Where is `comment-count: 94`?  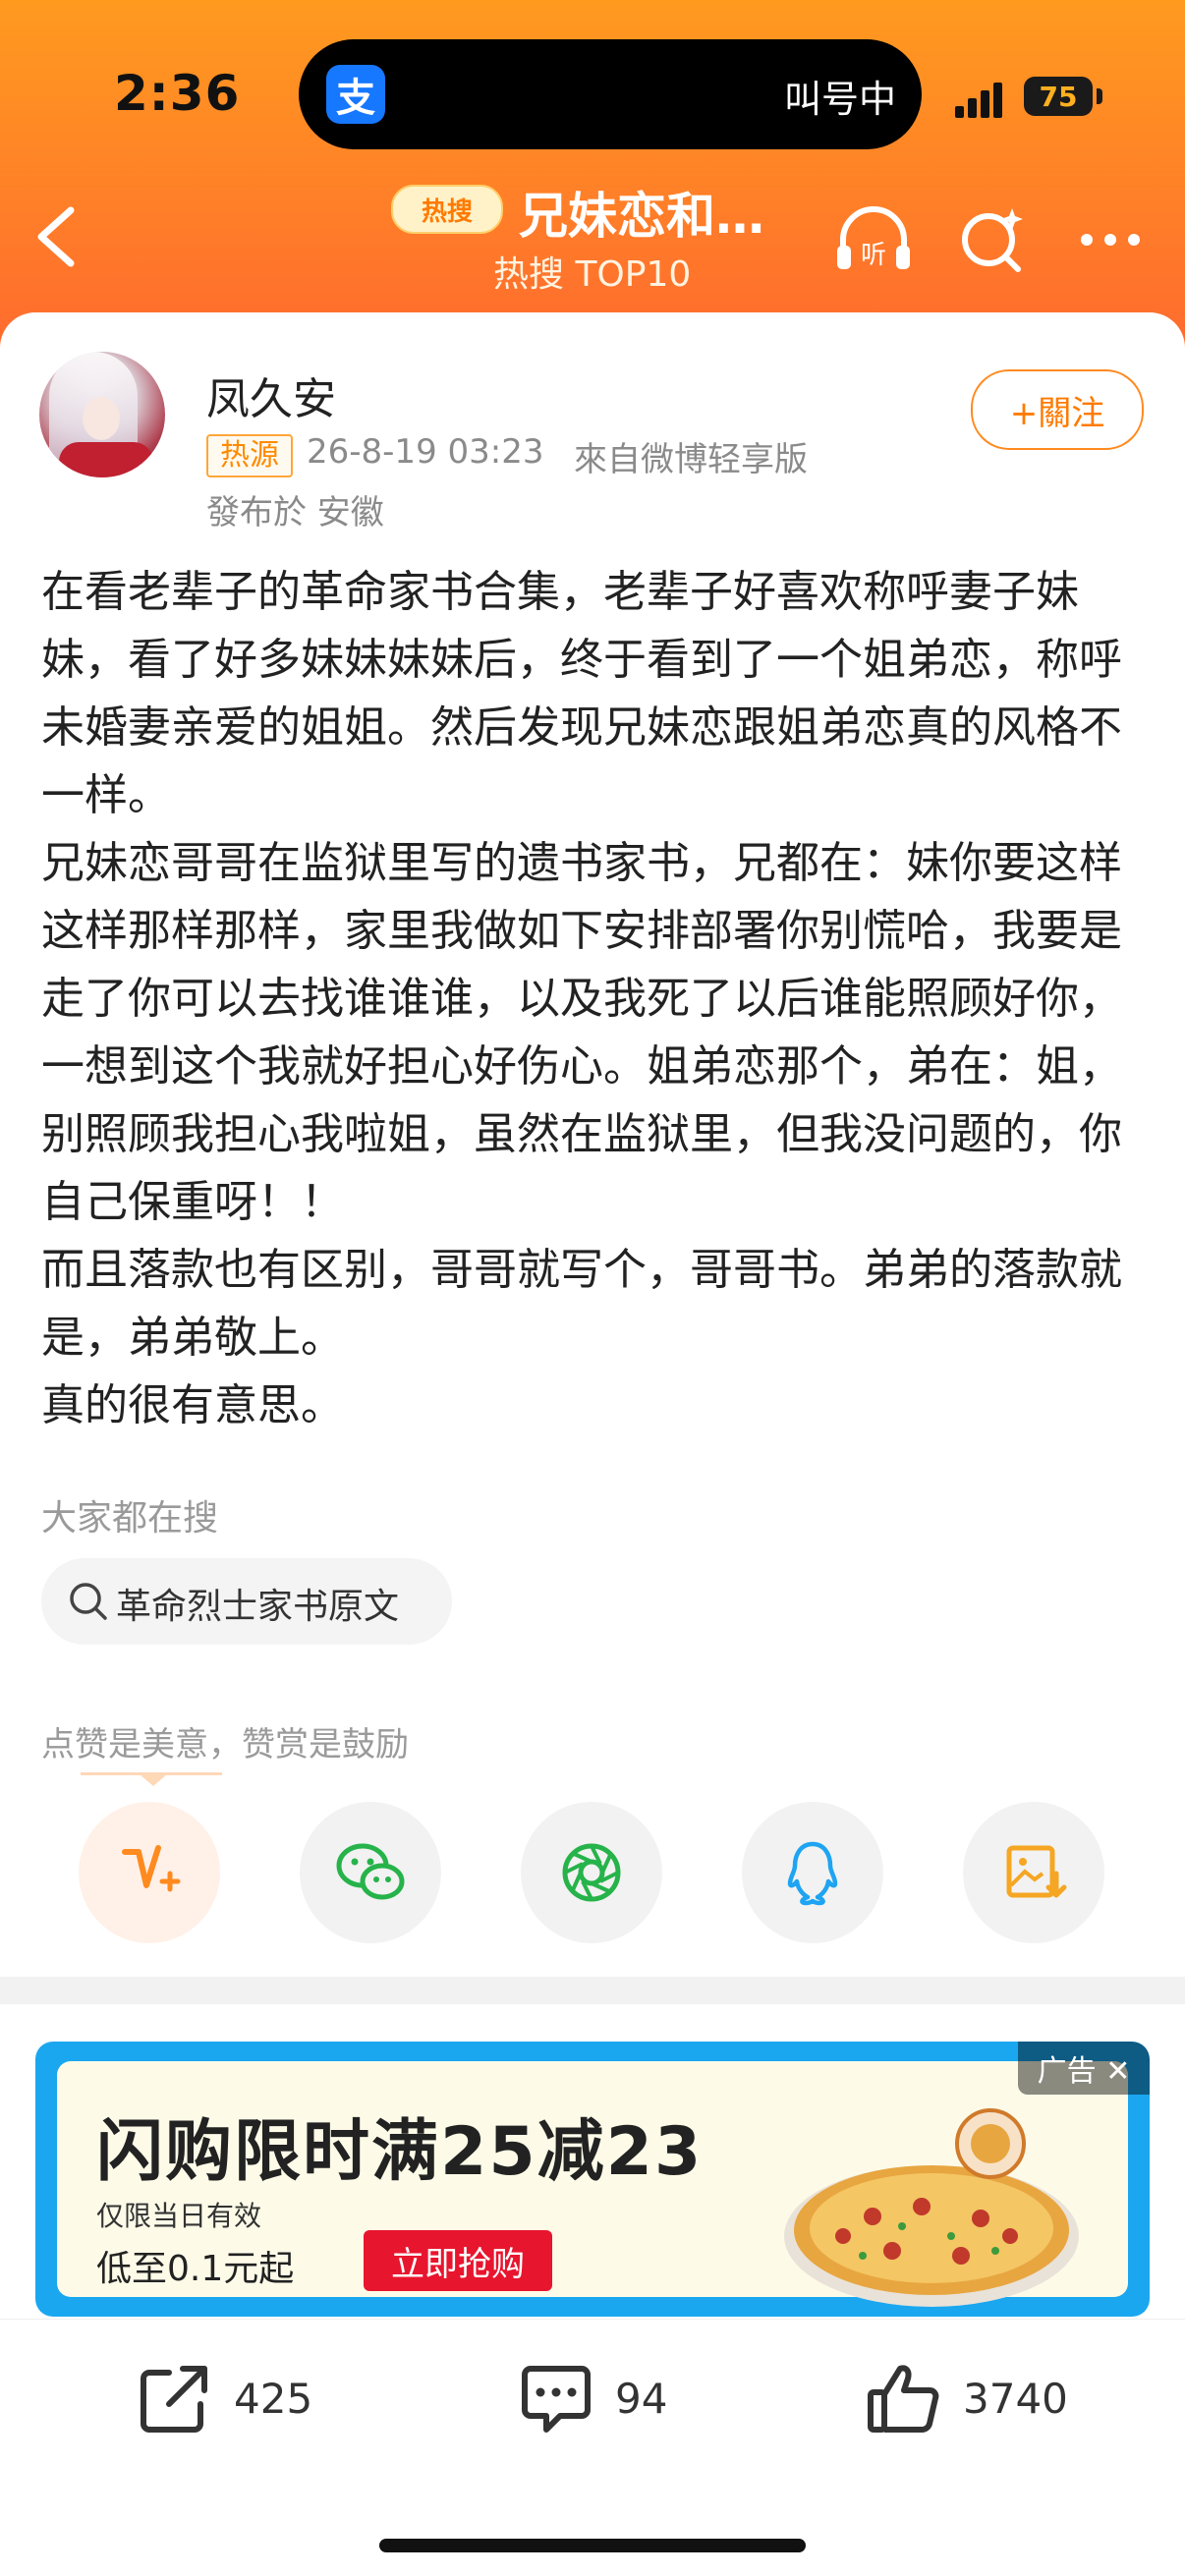 comment-count: 94 is located at coordinates (641, 2398).